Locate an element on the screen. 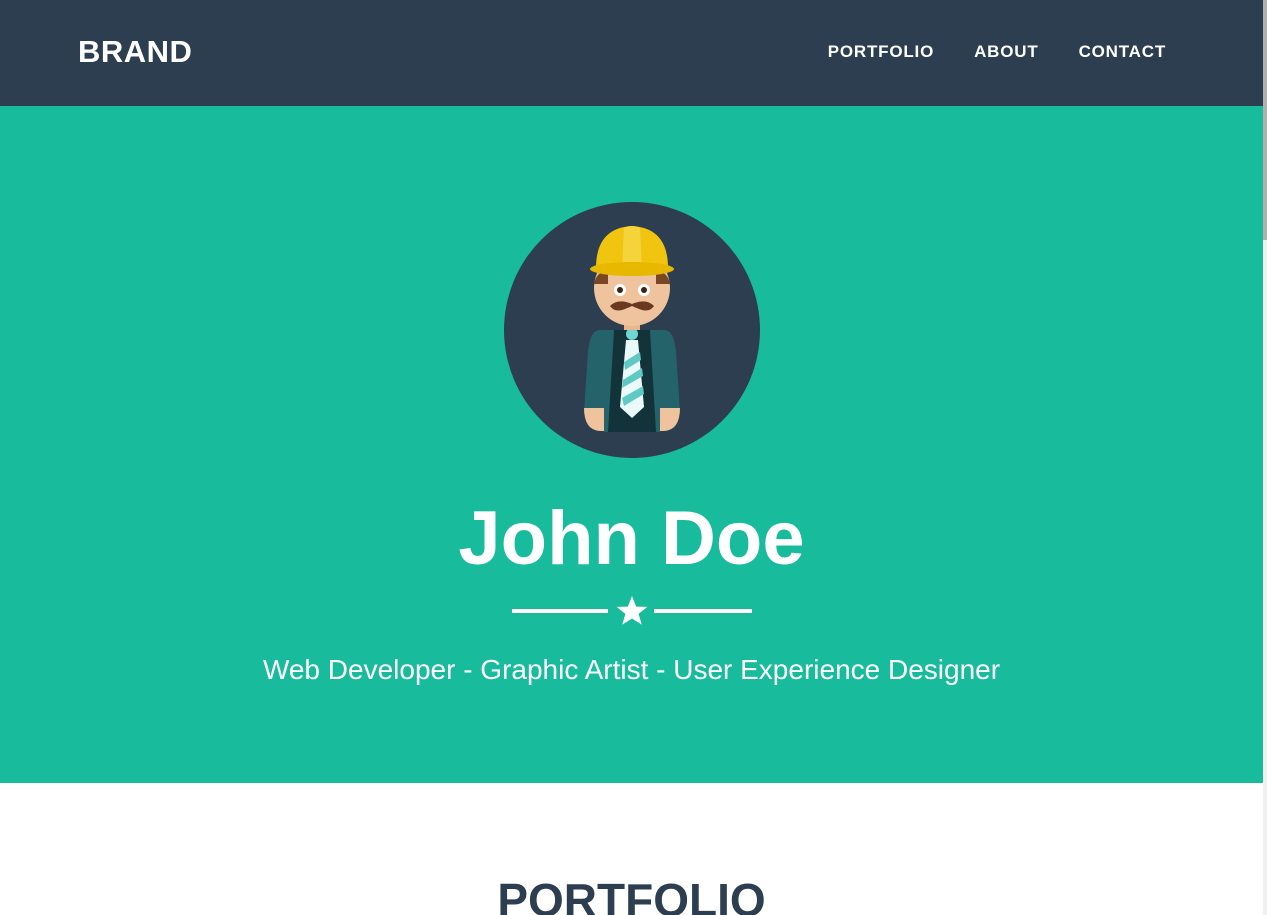  nav-link-portfolio: PORTFOLIO is located at coordinates (881, 52).